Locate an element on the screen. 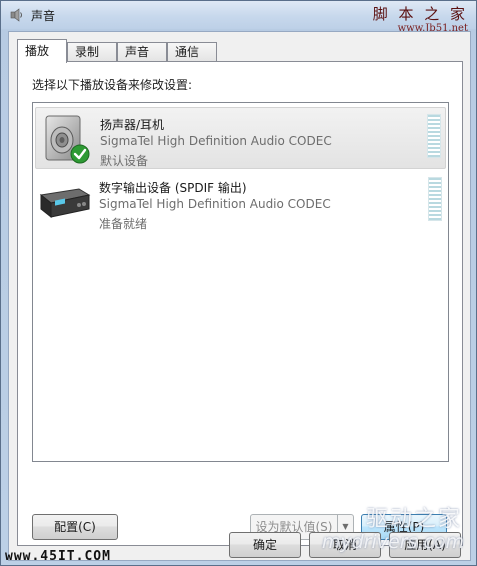 Image resolution: width=477 pixels, height=566 pixels. ok-button: 确定 is located at coordinates (265, 545).